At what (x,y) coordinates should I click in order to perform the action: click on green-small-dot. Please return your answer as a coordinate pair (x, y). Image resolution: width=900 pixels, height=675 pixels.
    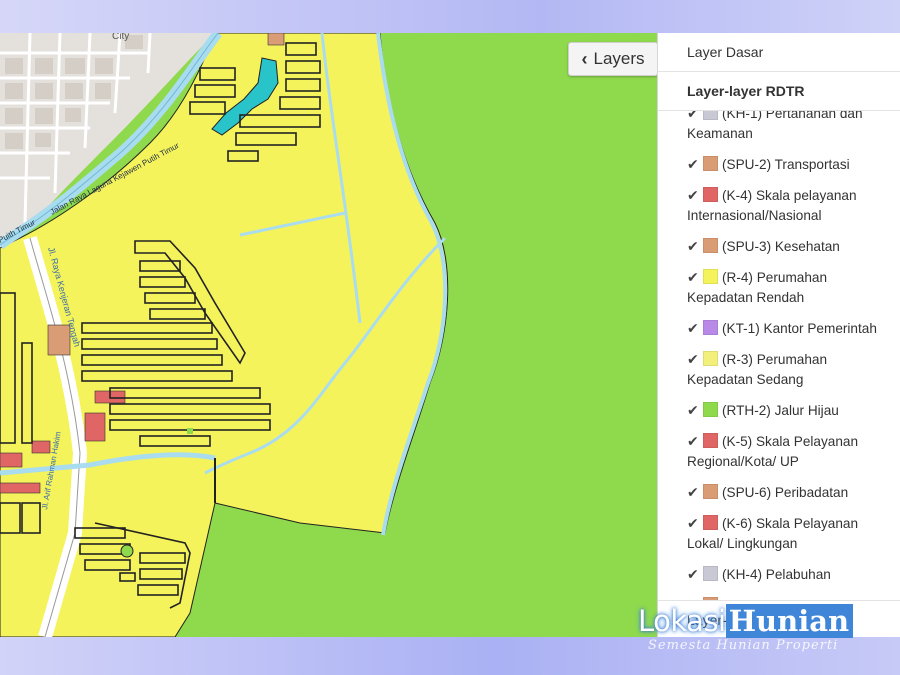
    Looking at the image, I should click on (190, 431).